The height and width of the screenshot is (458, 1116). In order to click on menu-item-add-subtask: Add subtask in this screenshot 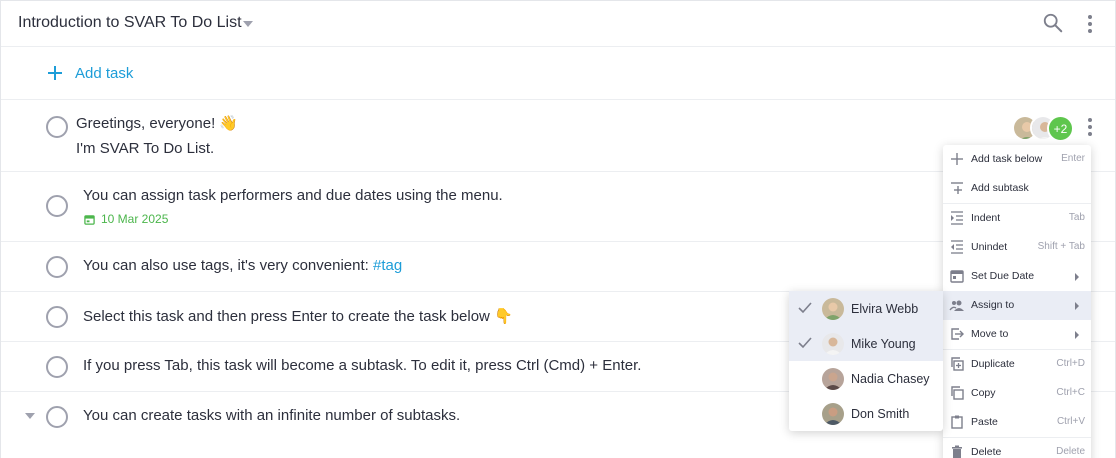, I will do `click(1017, 188)`.